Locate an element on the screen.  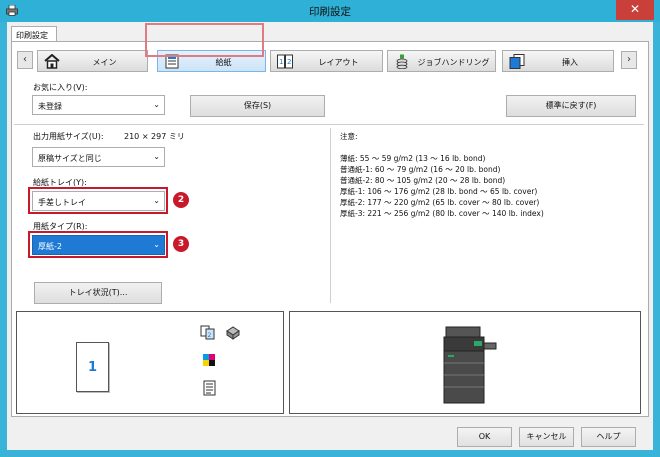
help-button: ヘルプ is located at coordinates (608, 437).